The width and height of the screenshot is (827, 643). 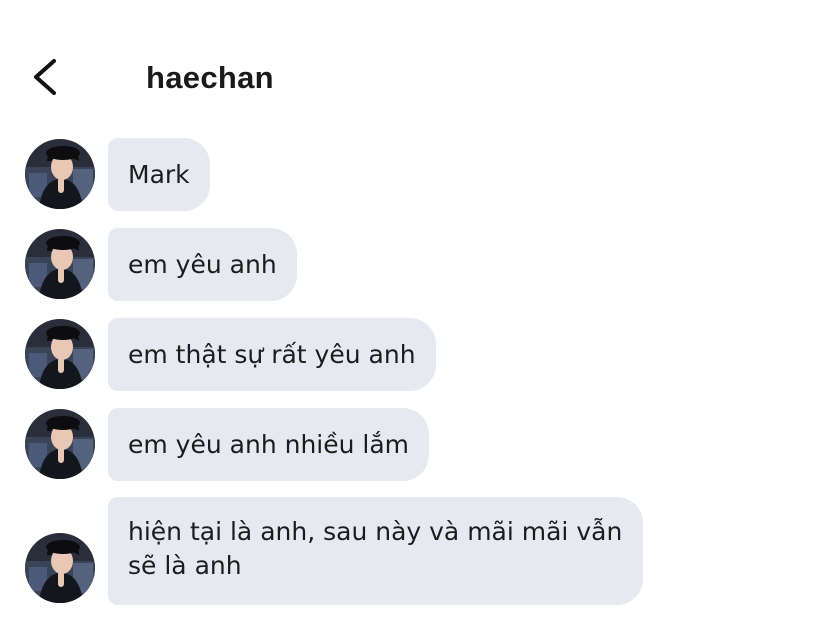 What do you see at coordinates (202, 264) in the screenshot?
I see `message-bubble: em yêu anh` at bounding box center [202, 264].